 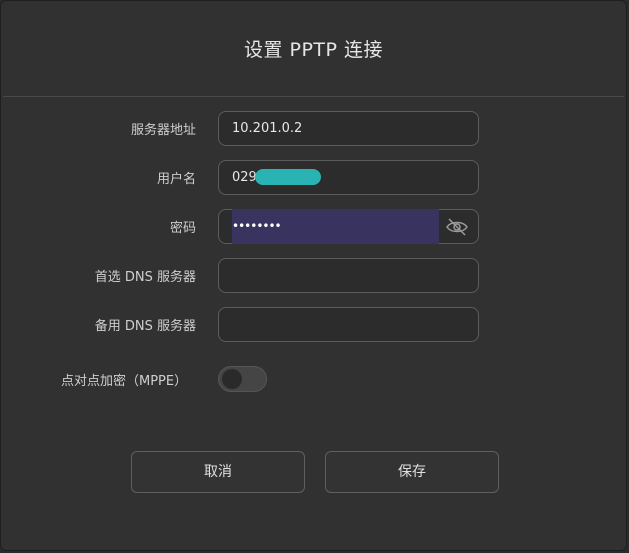 What do you see at coordinates (313, 50) in the screenshot?
I see `dialog-title: 设置 PPTP 连接` at bounding box center [313, 50].